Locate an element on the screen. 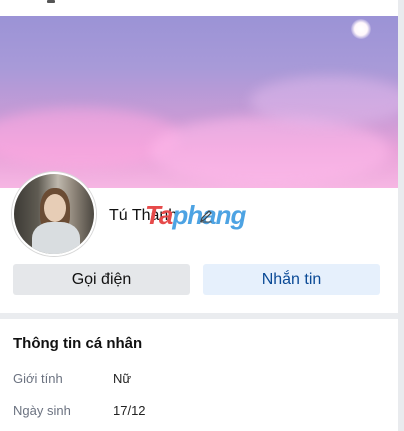  watermark-logo: Taphang is located at coordinates (195, 215).